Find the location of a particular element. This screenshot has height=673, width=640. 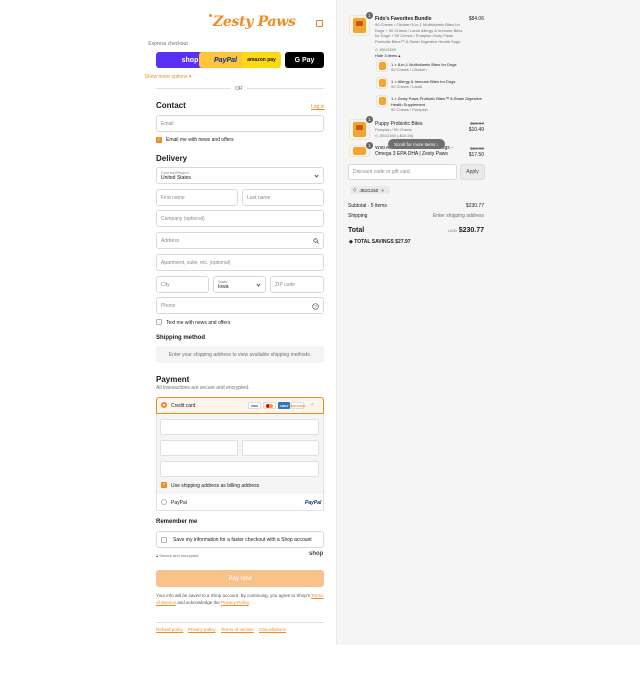

brand-name: Zesty Paws is located at coordinates (254, 22).